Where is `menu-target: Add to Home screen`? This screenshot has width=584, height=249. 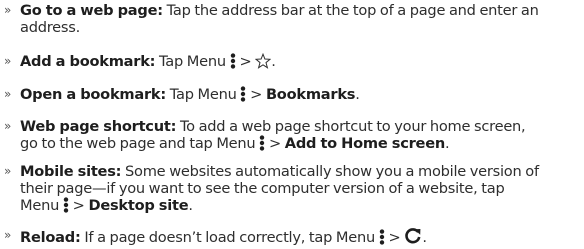 menu-target: Add to Home screen is located at coordinates (364, 143).